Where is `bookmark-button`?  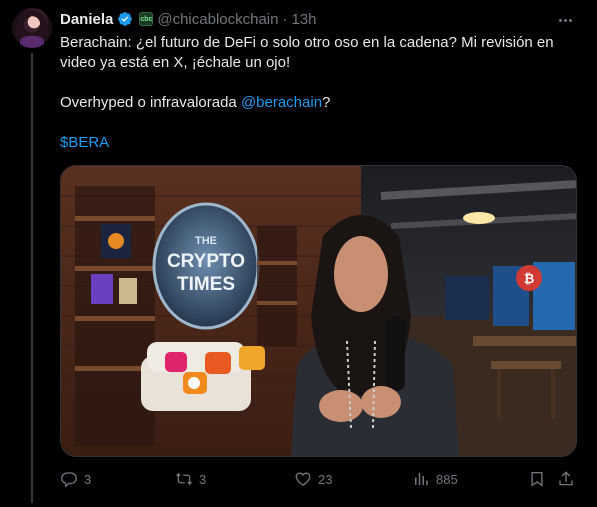
bookmark-button is located at coordinates (537, 479).